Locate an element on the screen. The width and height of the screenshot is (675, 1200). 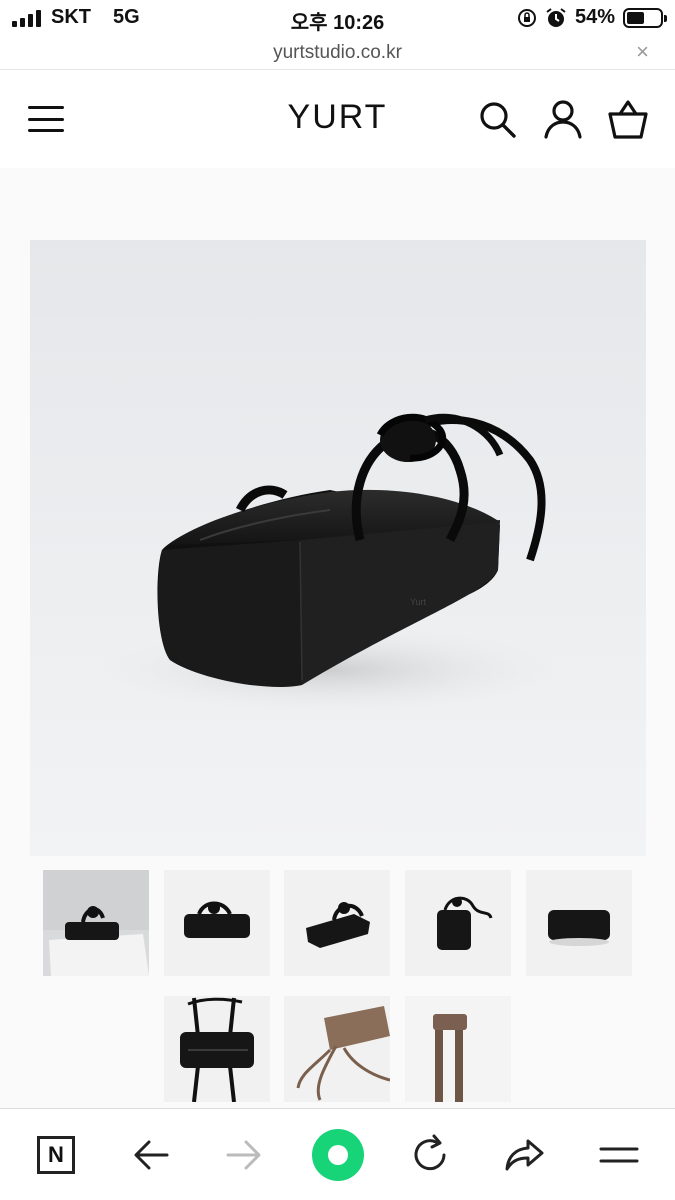
status-right: 54% is located at coordinates (592, 17).